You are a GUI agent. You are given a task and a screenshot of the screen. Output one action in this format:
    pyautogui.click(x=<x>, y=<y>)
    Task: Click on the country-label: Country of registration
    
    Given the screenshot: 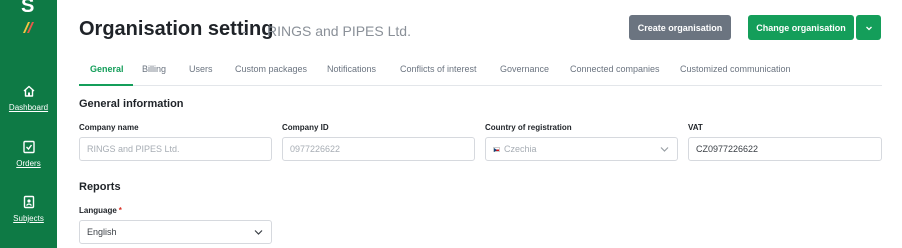 What is the action you would take?
    pyautogui.click(x=528, y=127)
    